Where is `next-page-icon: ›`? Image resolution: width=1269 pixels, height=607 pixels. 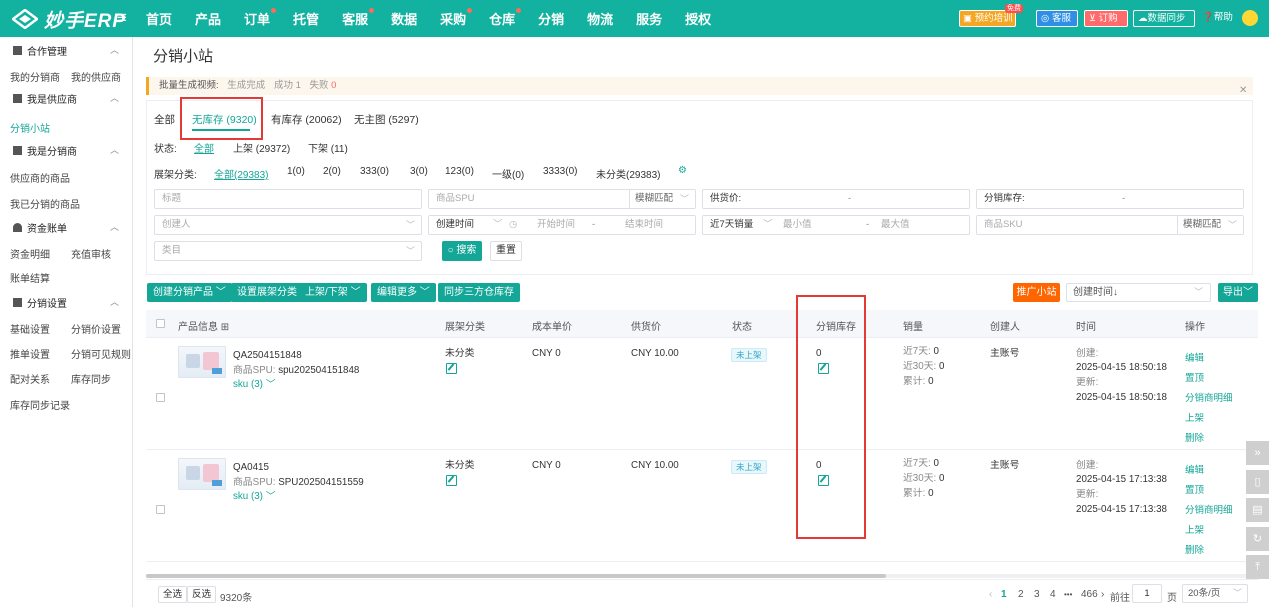 next-page-icon: › is located at coordinates (1102, 594).